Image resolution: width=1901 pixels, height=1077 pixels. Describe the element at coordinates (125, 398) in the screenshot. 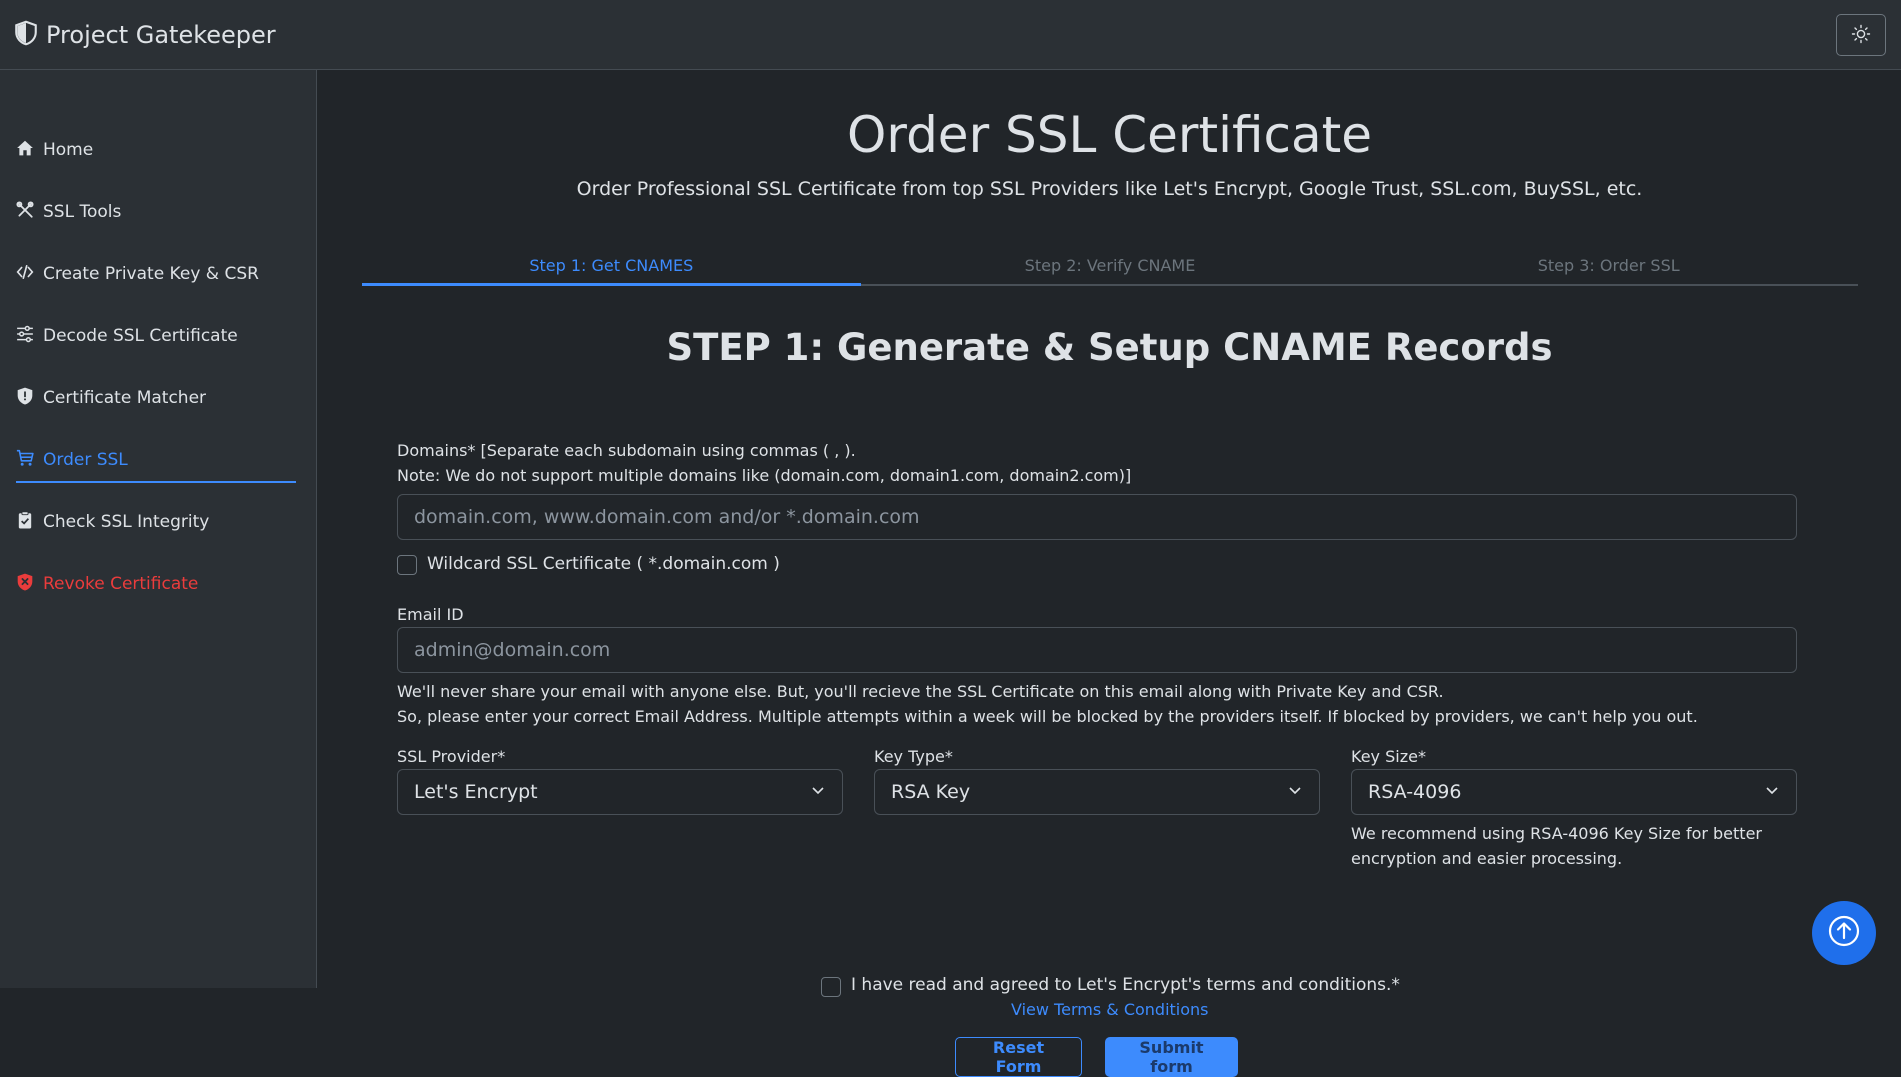

I see `sidebar-item-label: Certificate Matcher` at that location.